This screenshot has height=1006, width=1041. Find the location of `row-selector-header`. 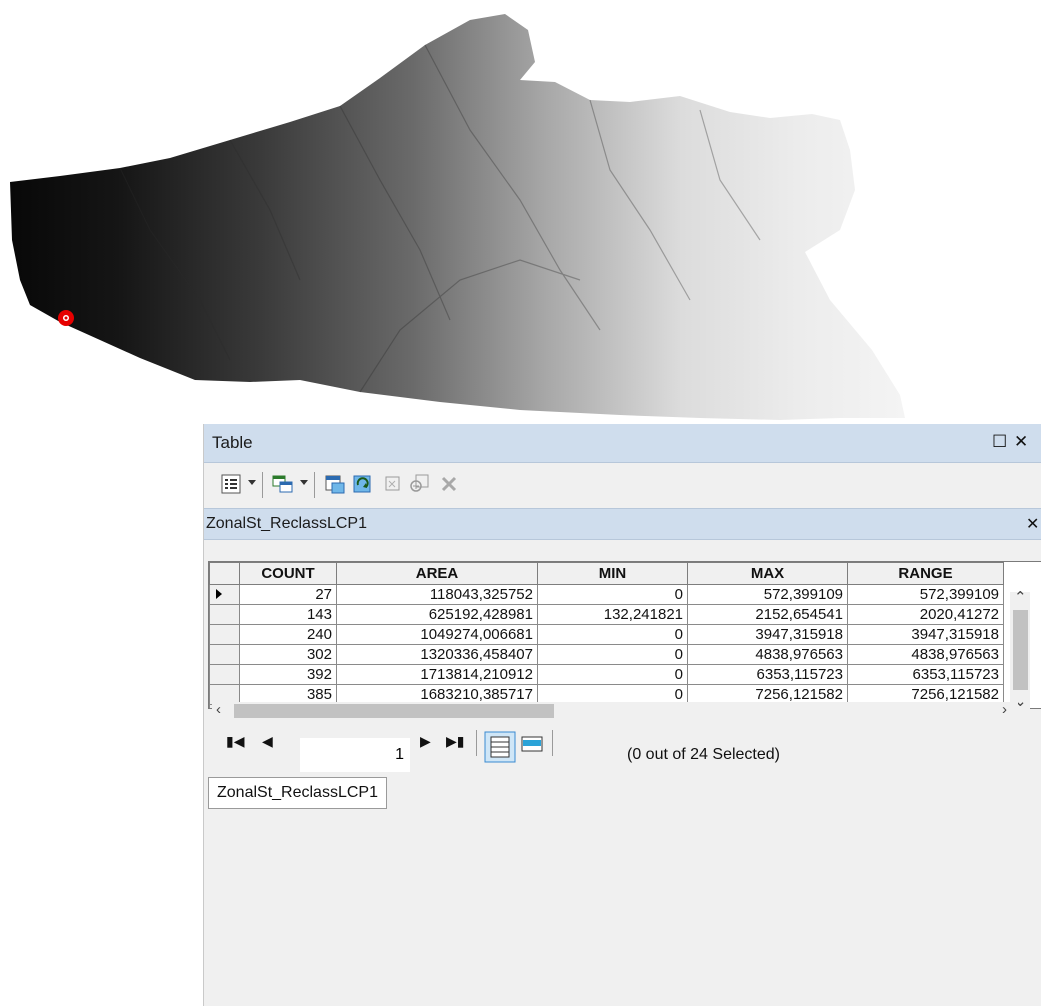

row-selector-header is located at coordinates (224, 573).